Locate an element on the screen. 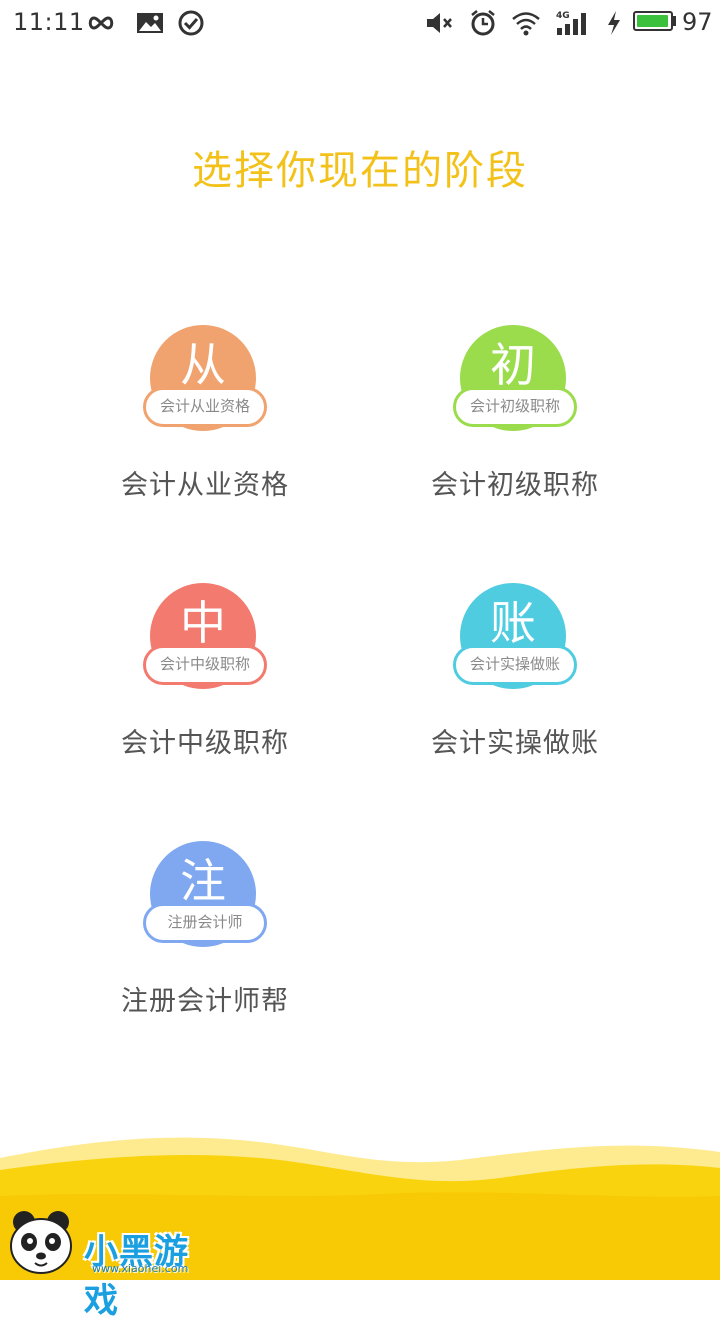 The width and height of the screenshot is (720, 1322). badge-char: 从 is located at coordinates (203, 365).